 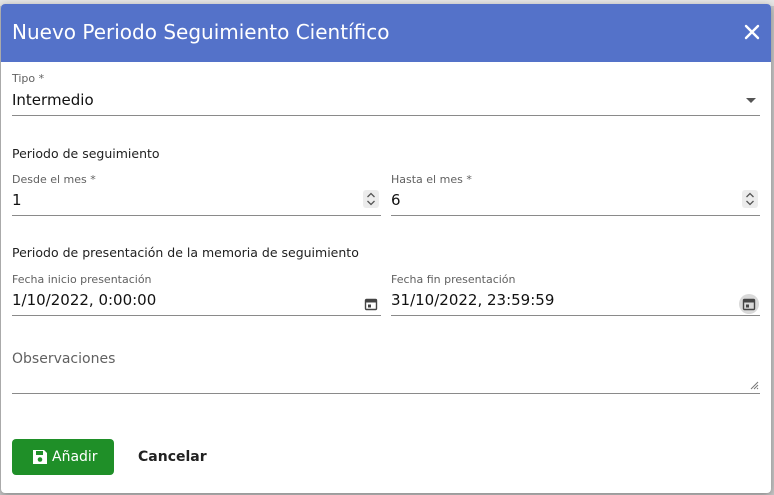 I want to click on cancel-button-label: Cancelar, so click(x=172, y=457).